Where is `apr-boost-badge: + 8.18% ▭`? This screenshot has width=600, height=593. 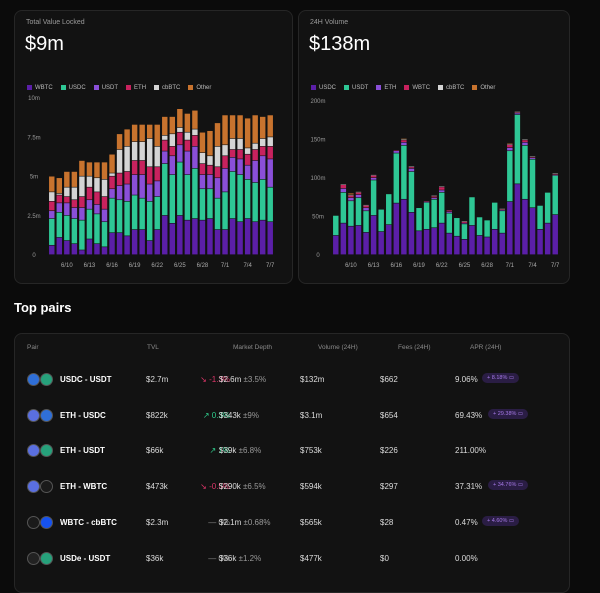 apr-boost-badge: + 8.18% ▭ is located at coordinates (500, 378).